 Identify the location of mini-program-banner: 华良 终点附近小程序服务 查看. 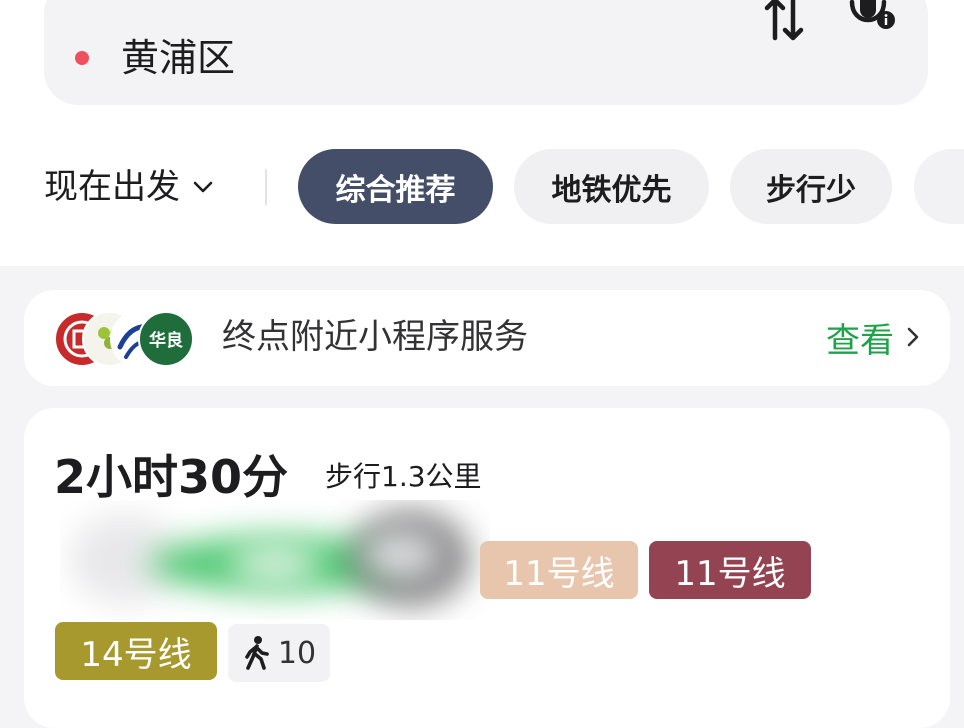
(487, 338).